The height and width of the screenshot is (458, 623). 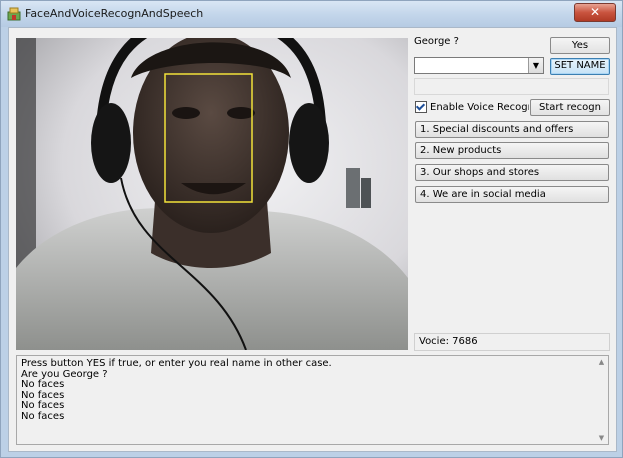 What do you see at coordinates (512, 342) in the screenshot?
I see `voice-status: Vocie: 7686` at bounding box center [512, 342].